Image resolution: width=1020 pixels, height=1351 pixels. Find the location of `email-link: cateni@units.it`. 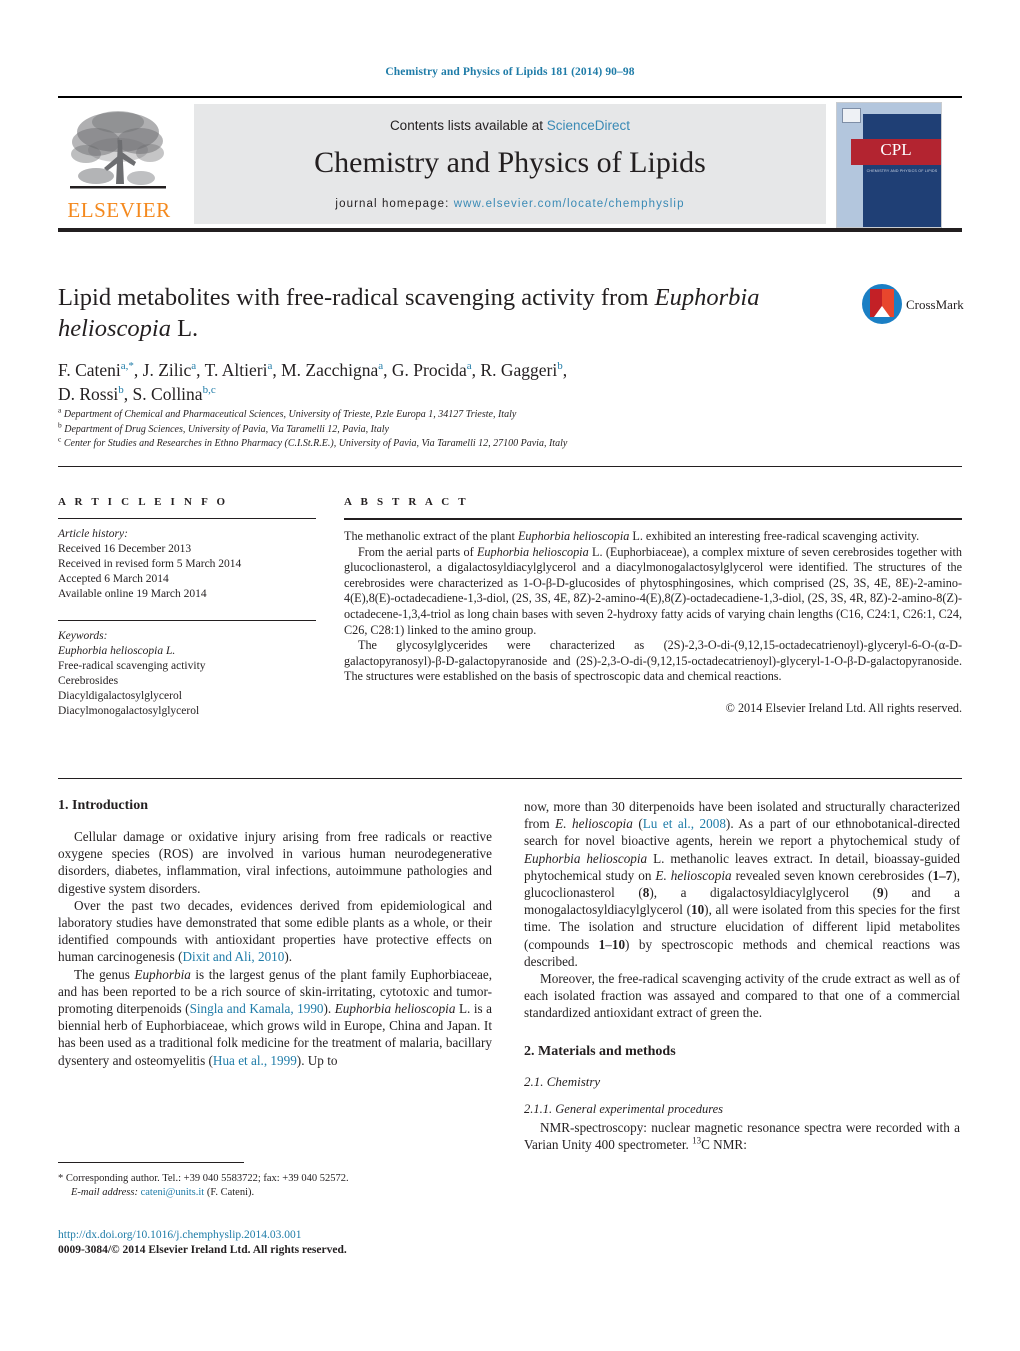

email-link: cateni@units.it is located at coordinates (173, 1192).